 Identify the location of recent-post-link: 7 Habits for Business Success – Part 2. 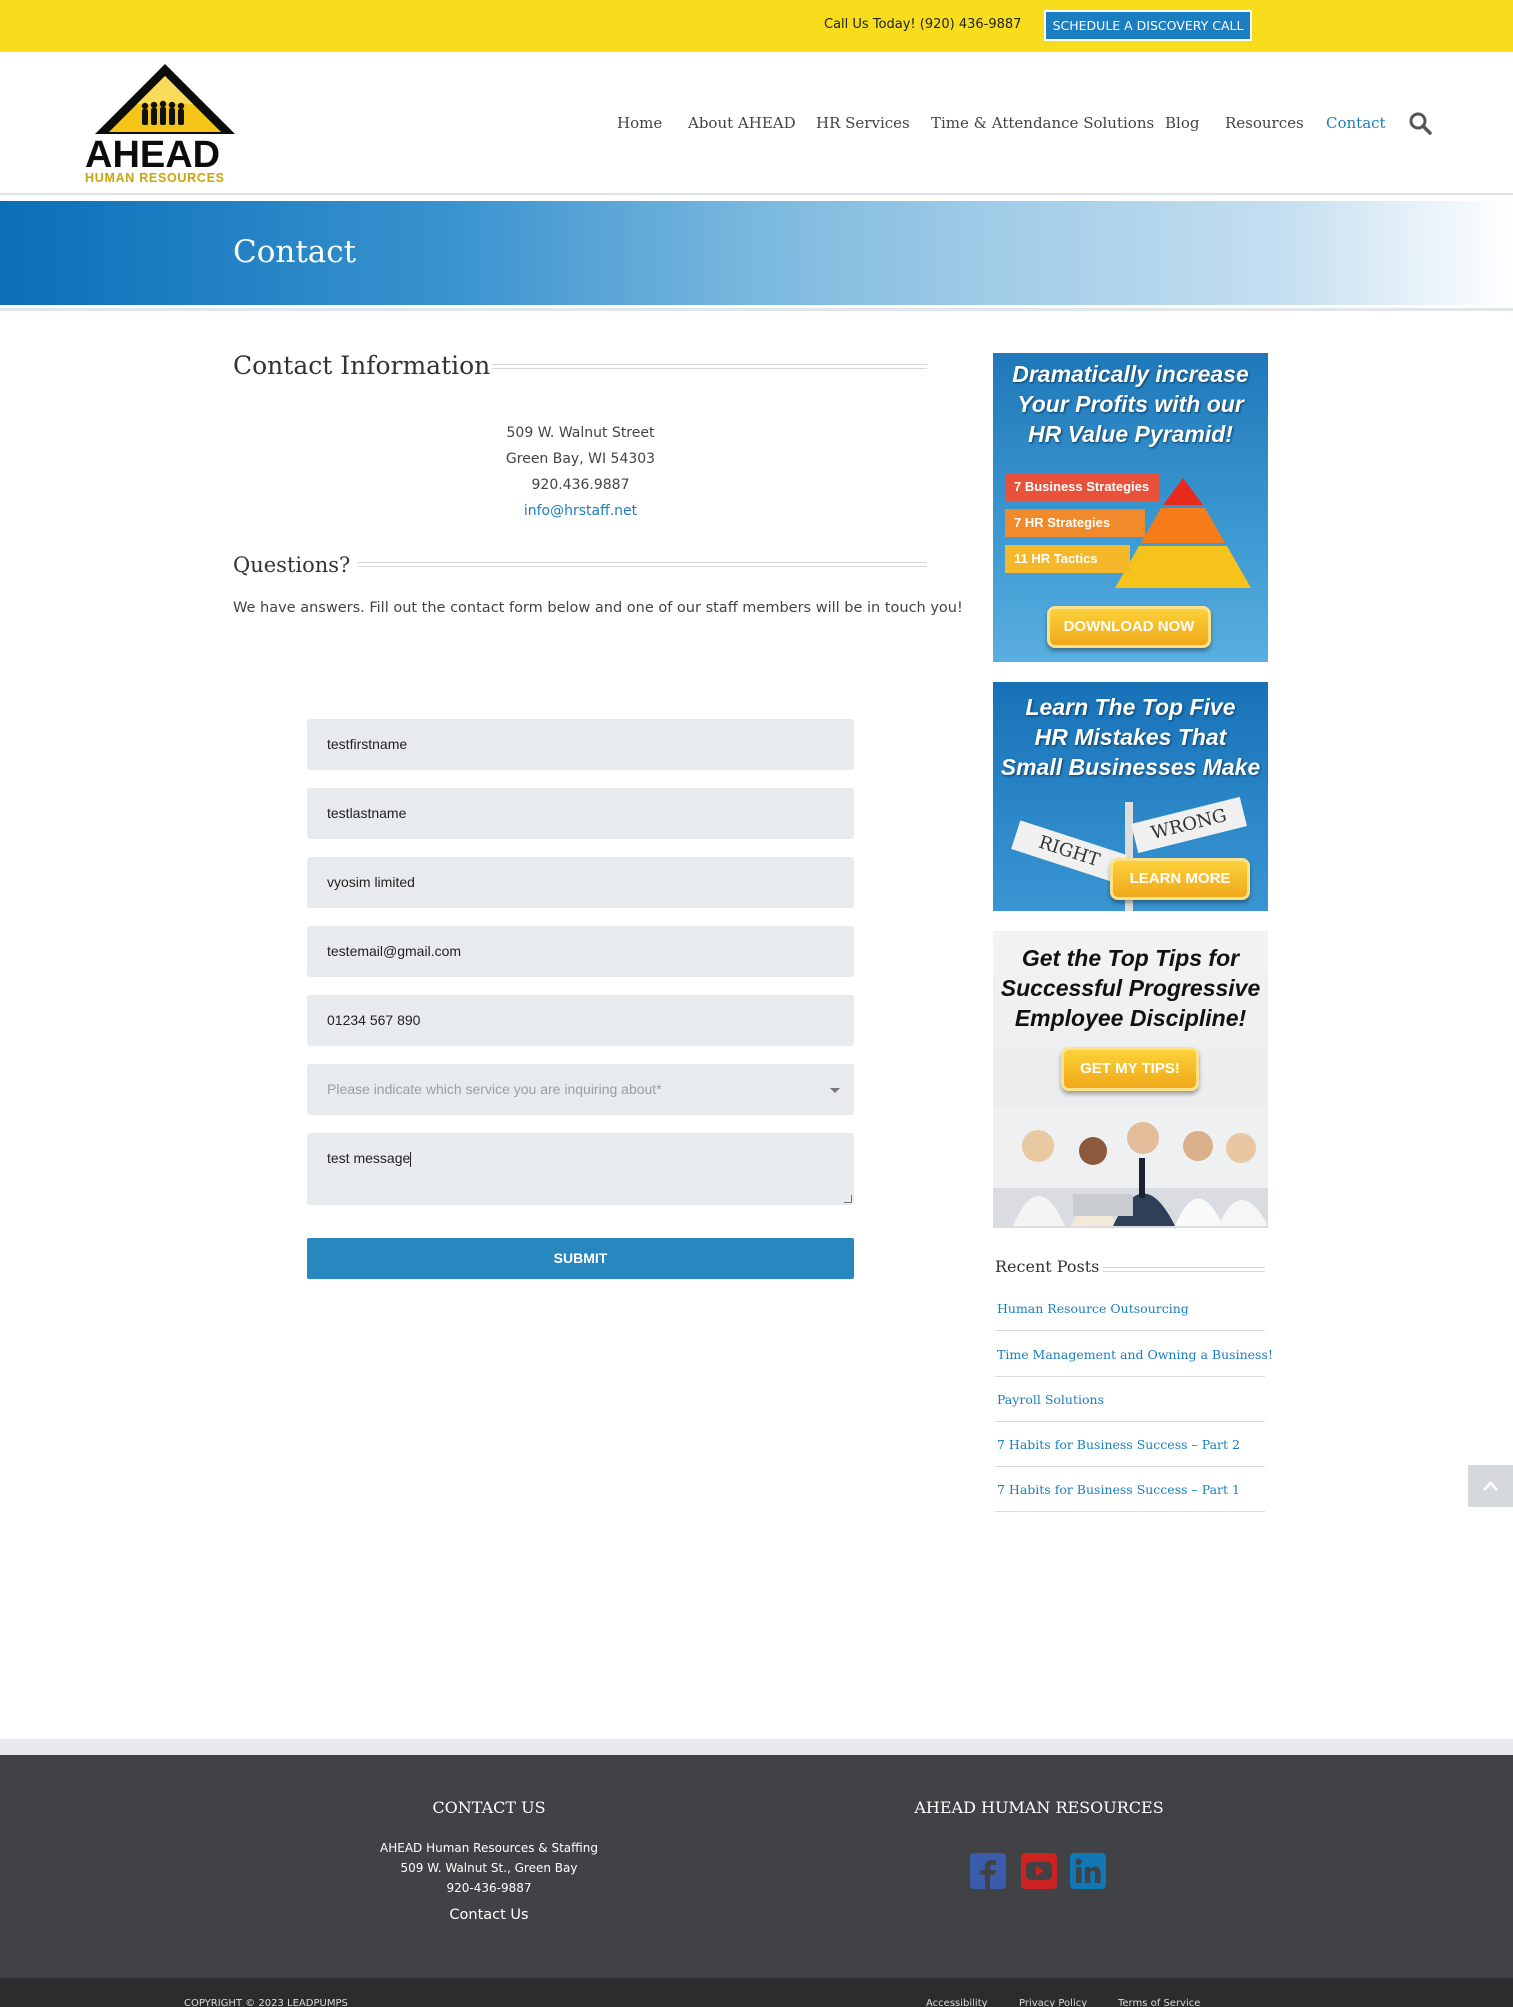
(1130, 1444).